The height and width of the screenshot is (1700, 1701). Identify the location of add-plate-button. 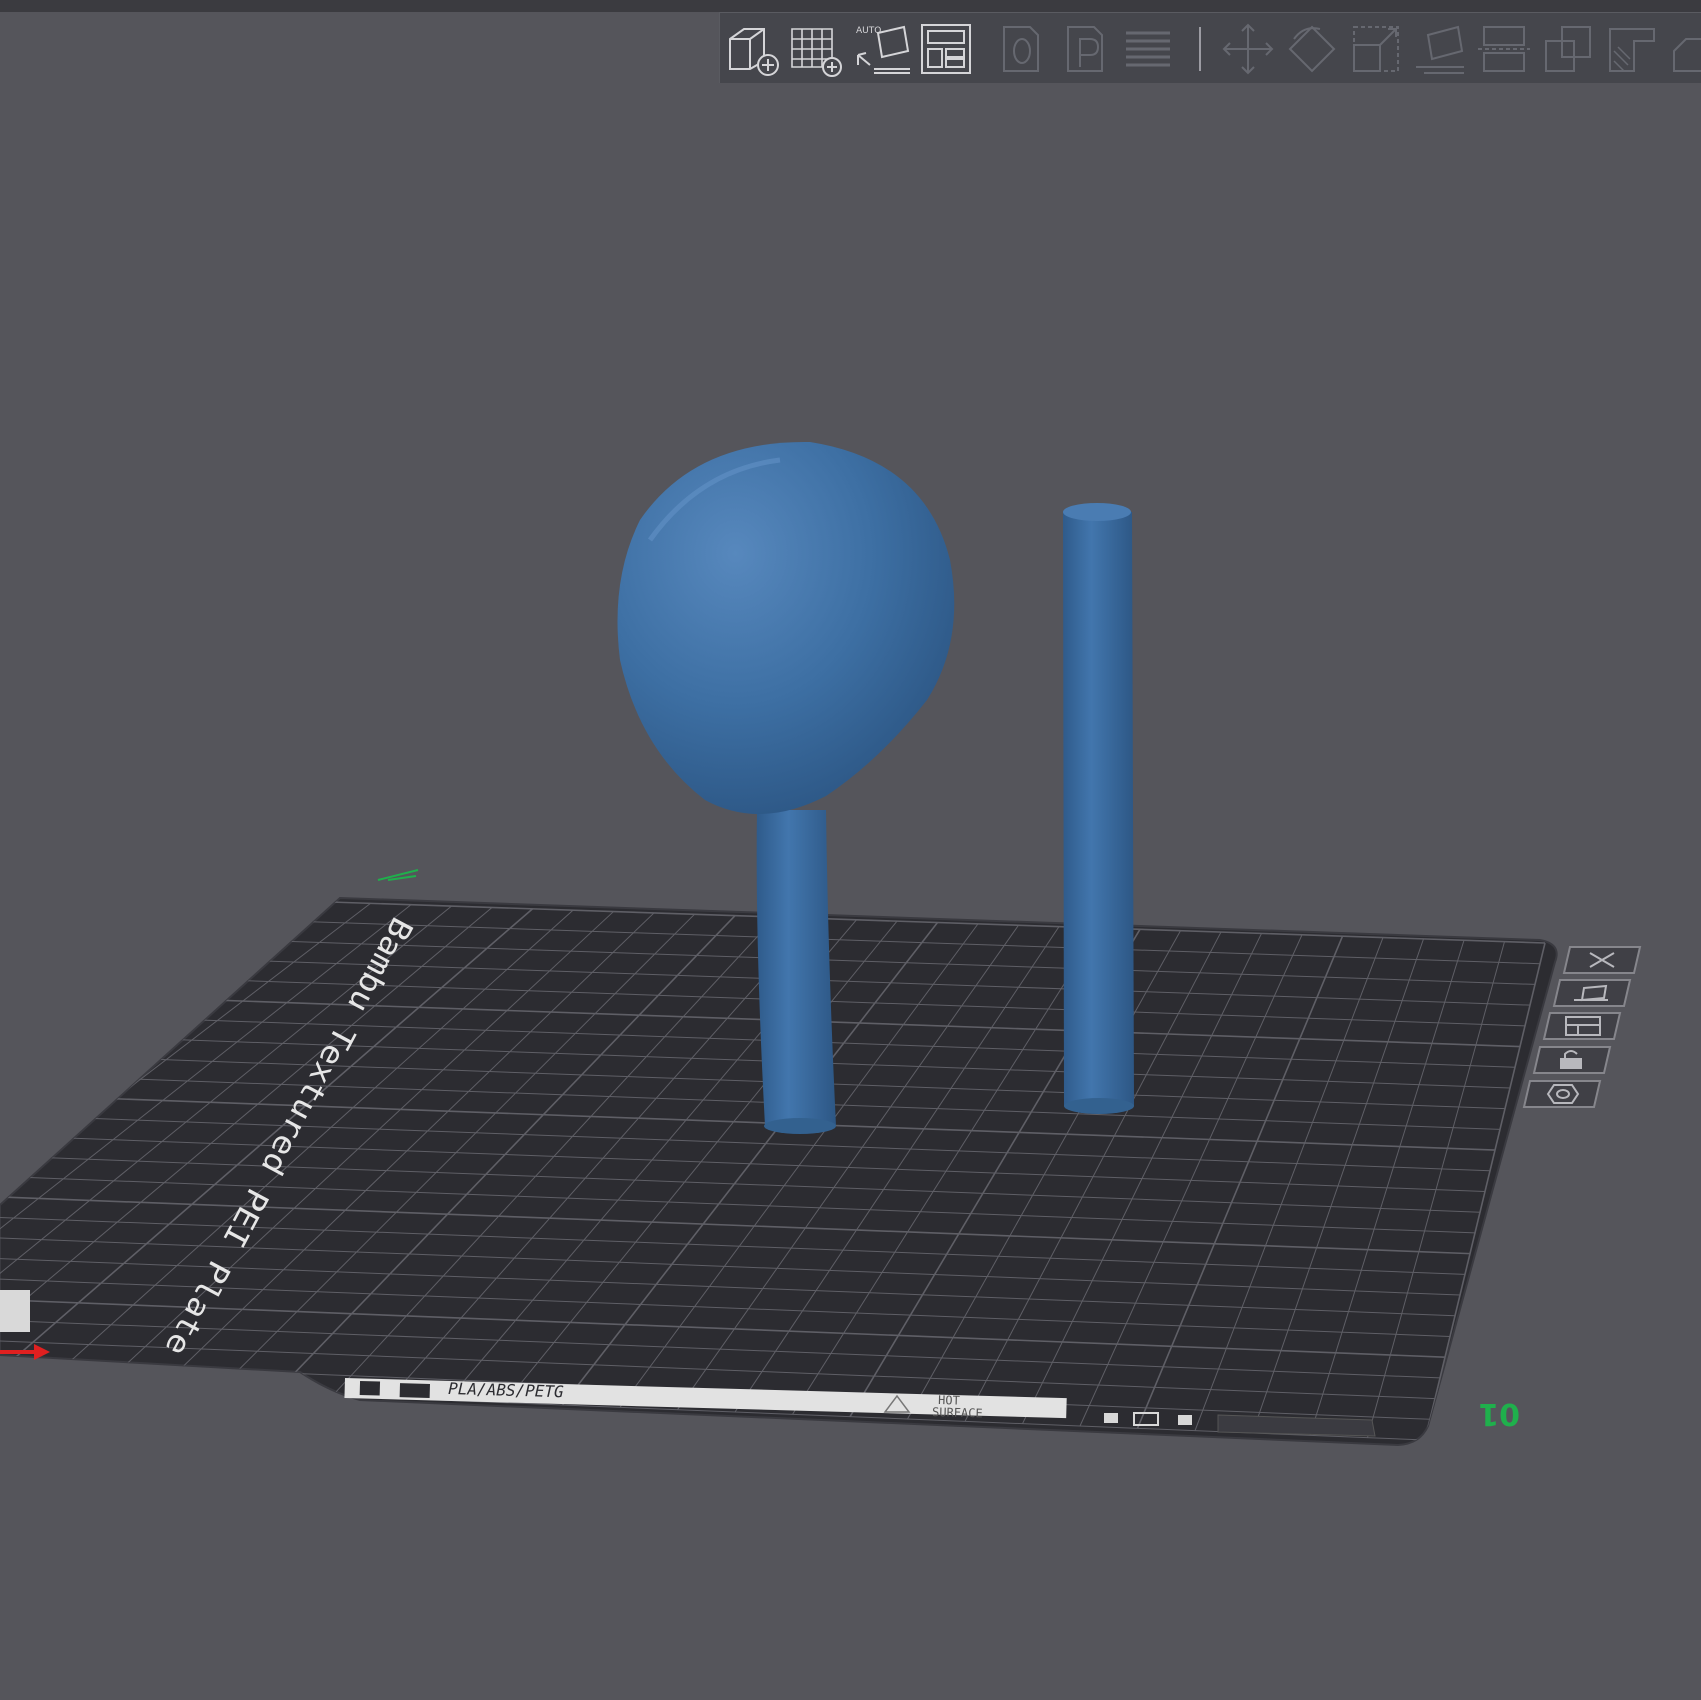
(816, 49).